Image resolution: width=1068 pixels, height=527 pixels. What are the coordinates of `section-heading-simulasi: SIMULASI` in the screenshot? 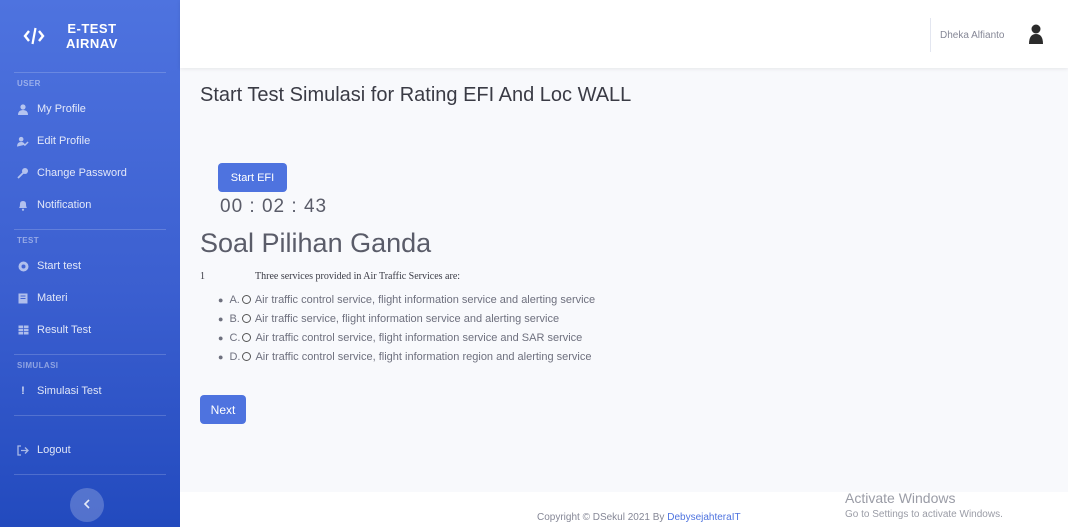 It's located at (38, 365).